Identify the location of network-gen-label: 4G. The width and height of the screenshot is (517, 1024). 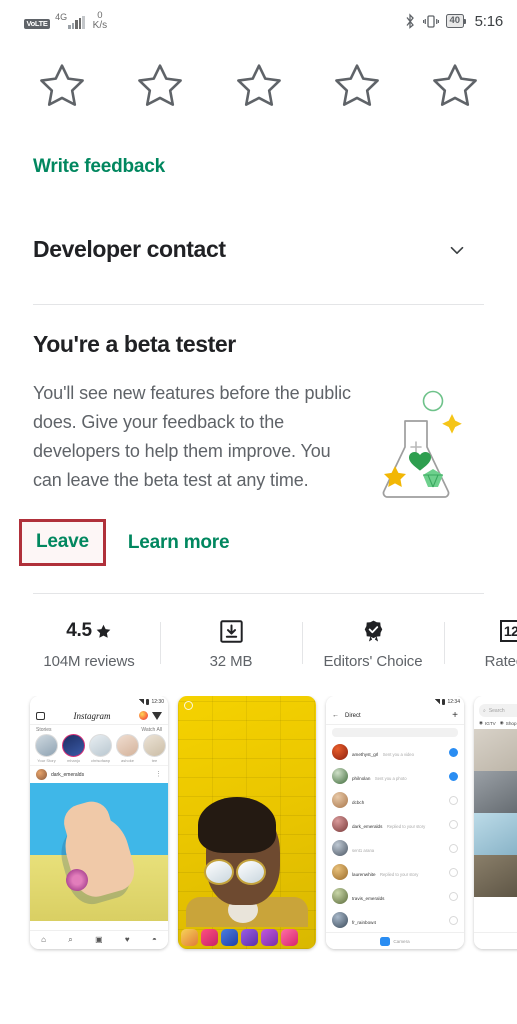
(61, 17).